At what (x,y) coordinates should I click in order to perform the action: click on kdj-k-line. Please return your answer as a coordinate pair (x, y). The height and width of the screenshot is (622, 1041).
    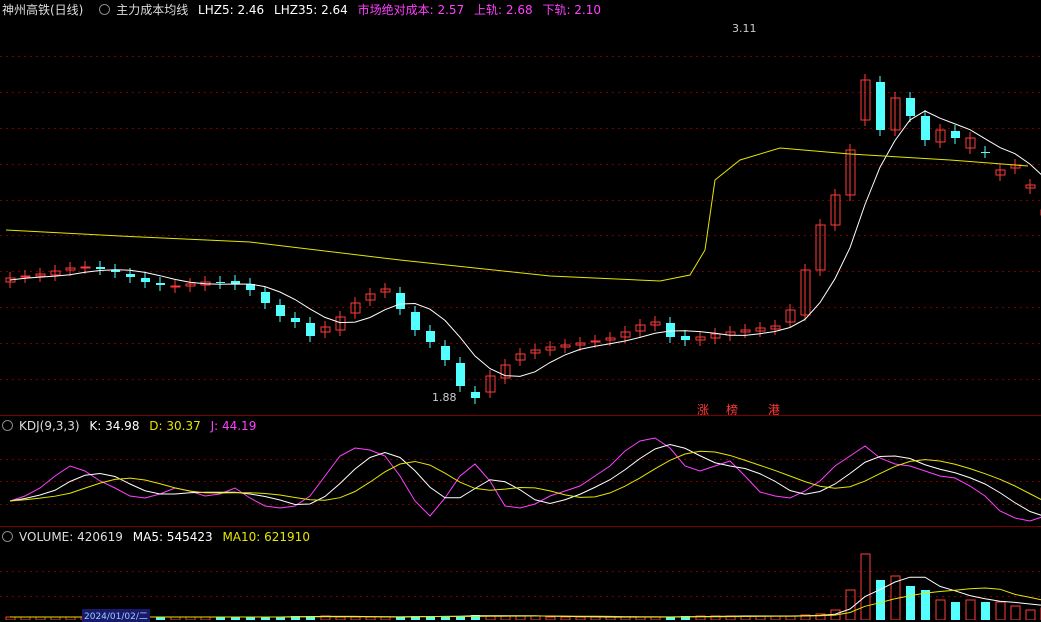
    Looking at the image, I should click on (525, 479).